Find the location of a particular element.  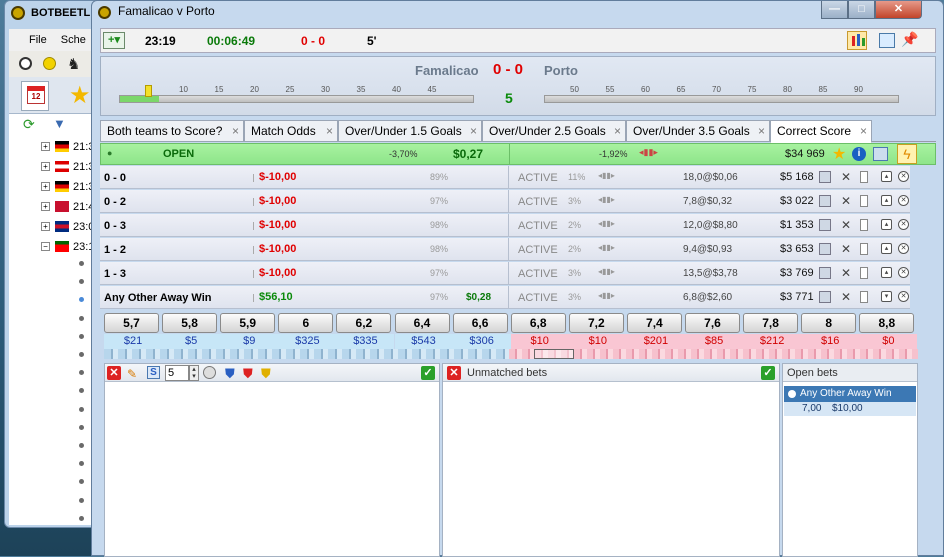

lightning-icon: ϟ is located at coordinates (907, 154).